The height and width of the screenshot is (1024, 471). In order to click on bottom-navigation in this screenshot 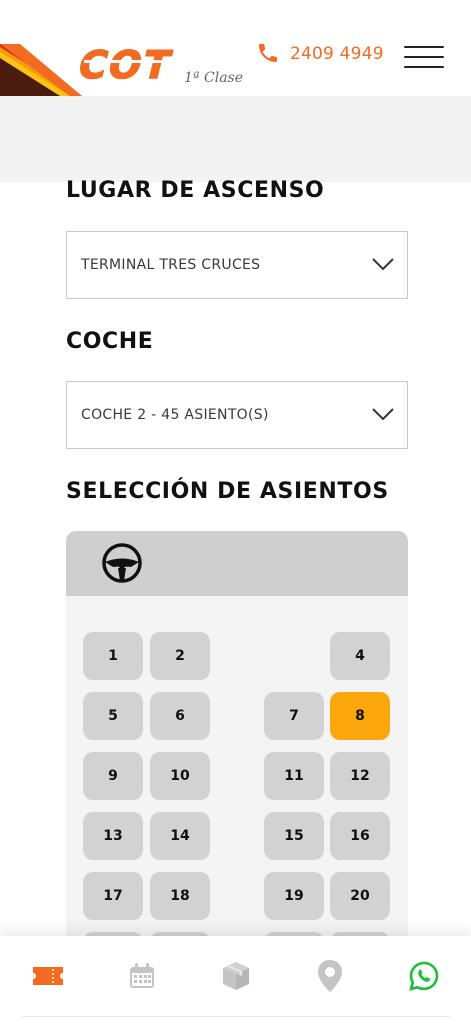, I will do `click(235, 980)`.